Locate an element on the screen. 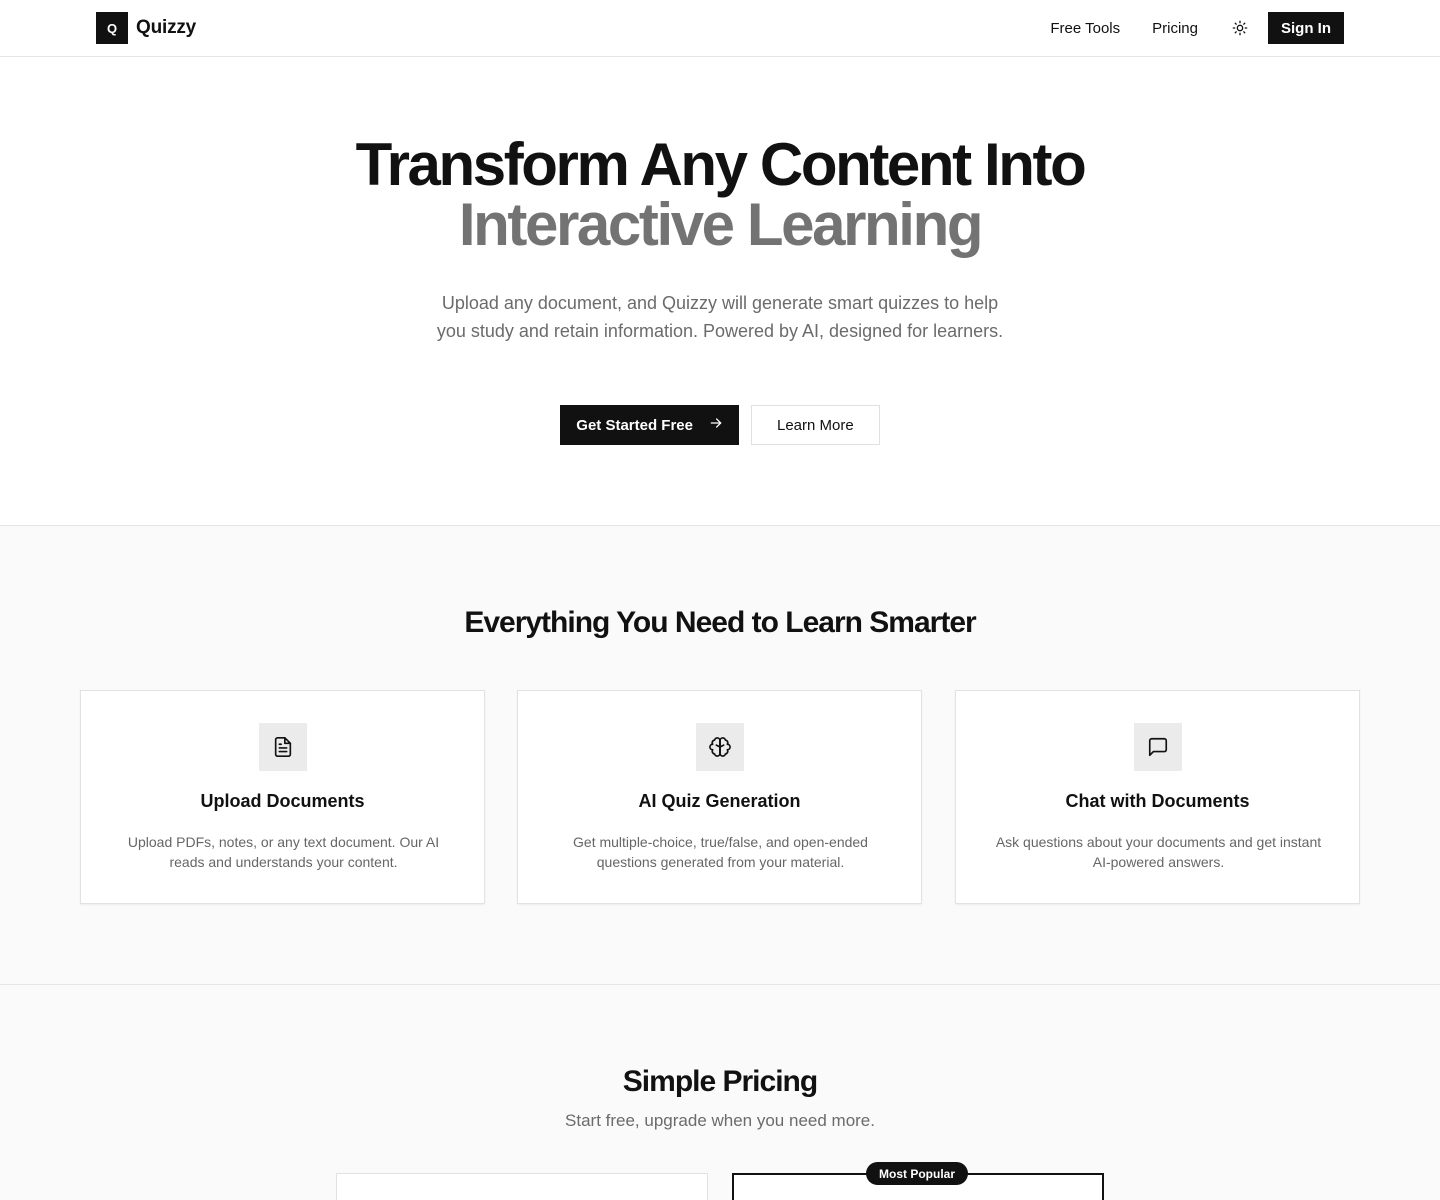 The height and width of the screenshot is (1200, 1440). brand-name: Quizzy is located at coordinates (166, 27).